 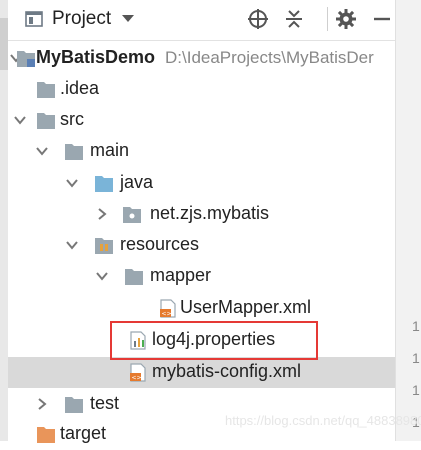 I want to click on locate-icon, so click(x=258, y=19).